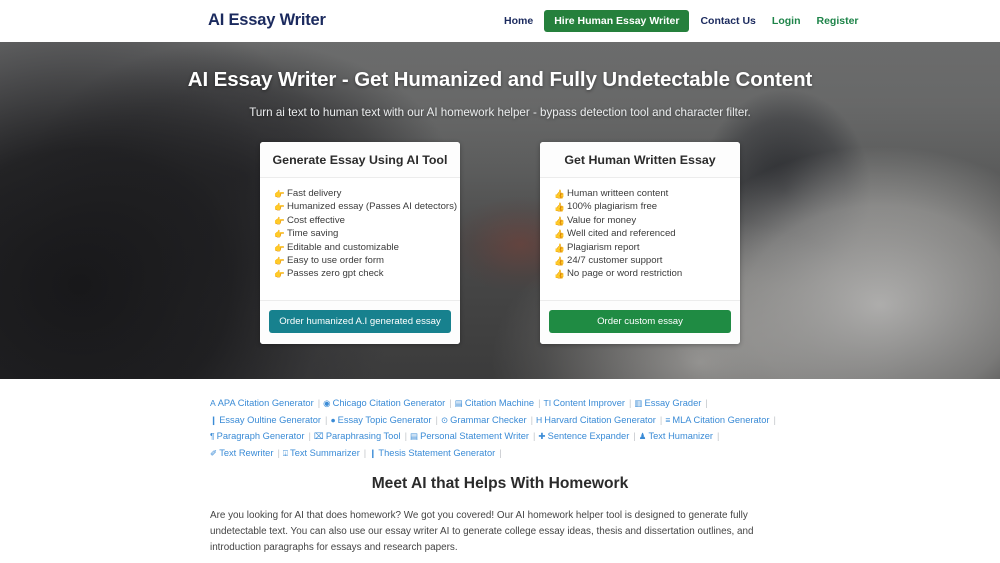 Image resolution: width=1000 pixels, height=563 pixels. I want to click on card-footer-human-essay: Order custom essay, so click(640, 322).